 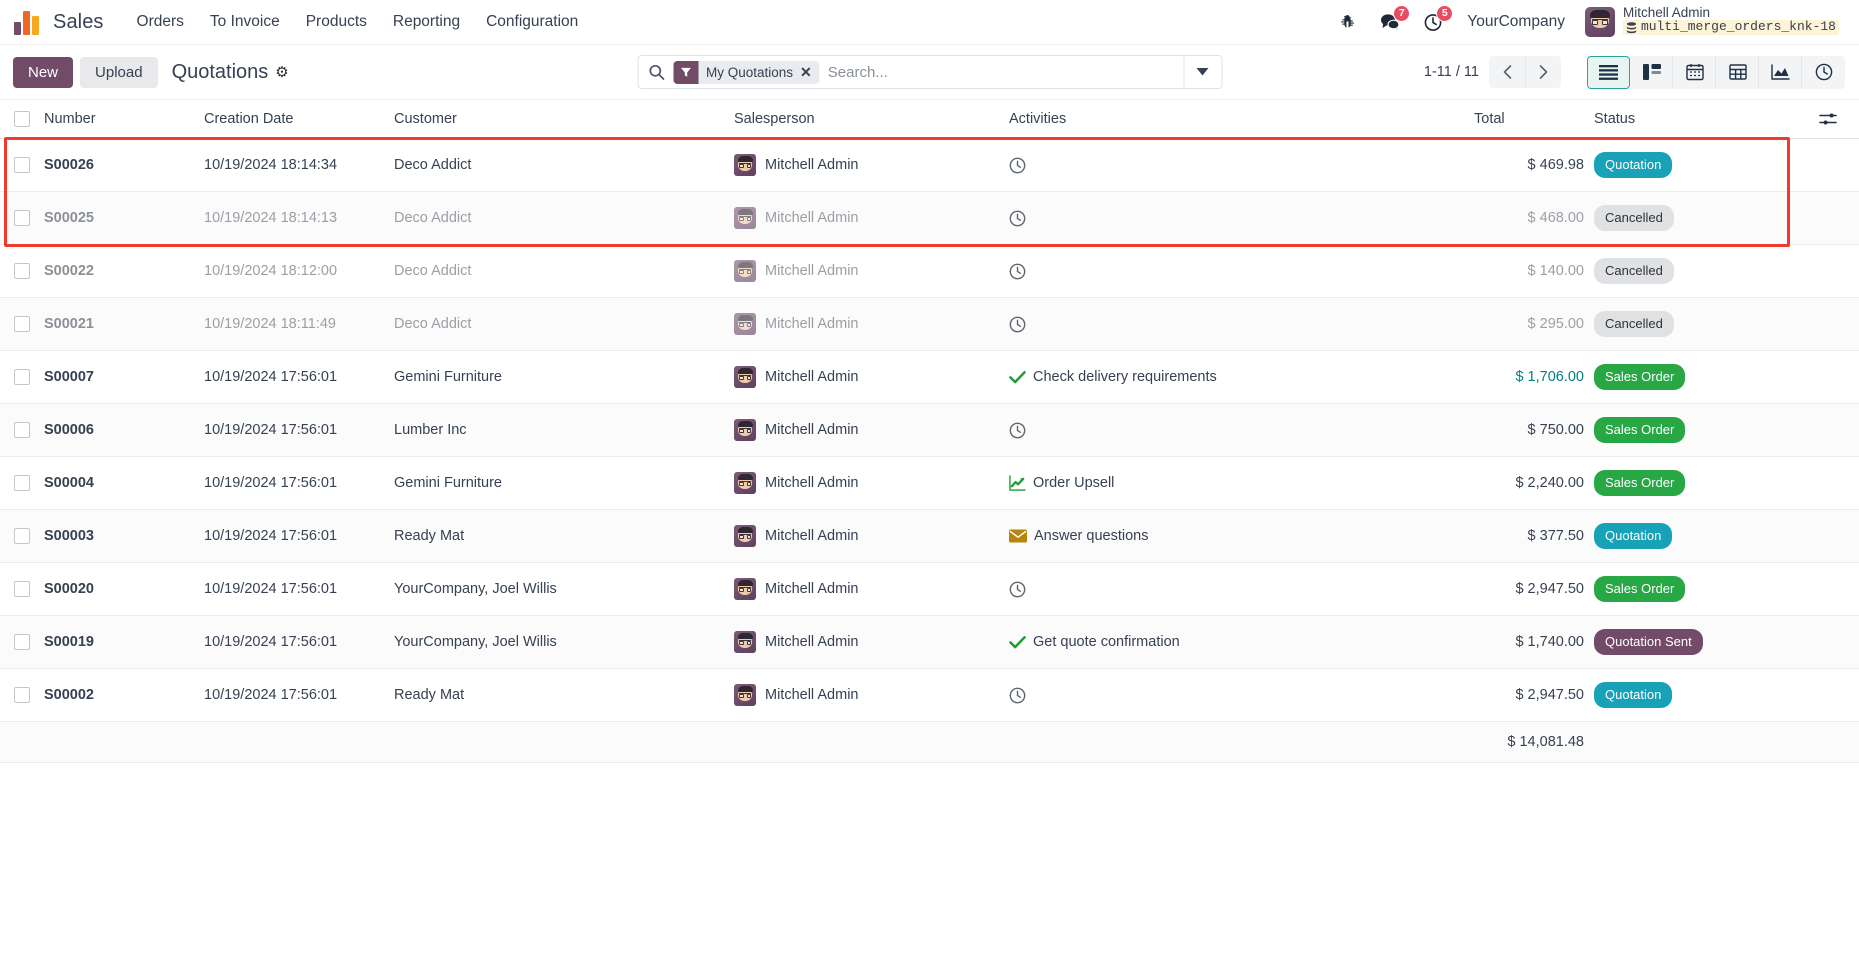 I want to click on column-header-status: Status, so click(x=1706, y=119).